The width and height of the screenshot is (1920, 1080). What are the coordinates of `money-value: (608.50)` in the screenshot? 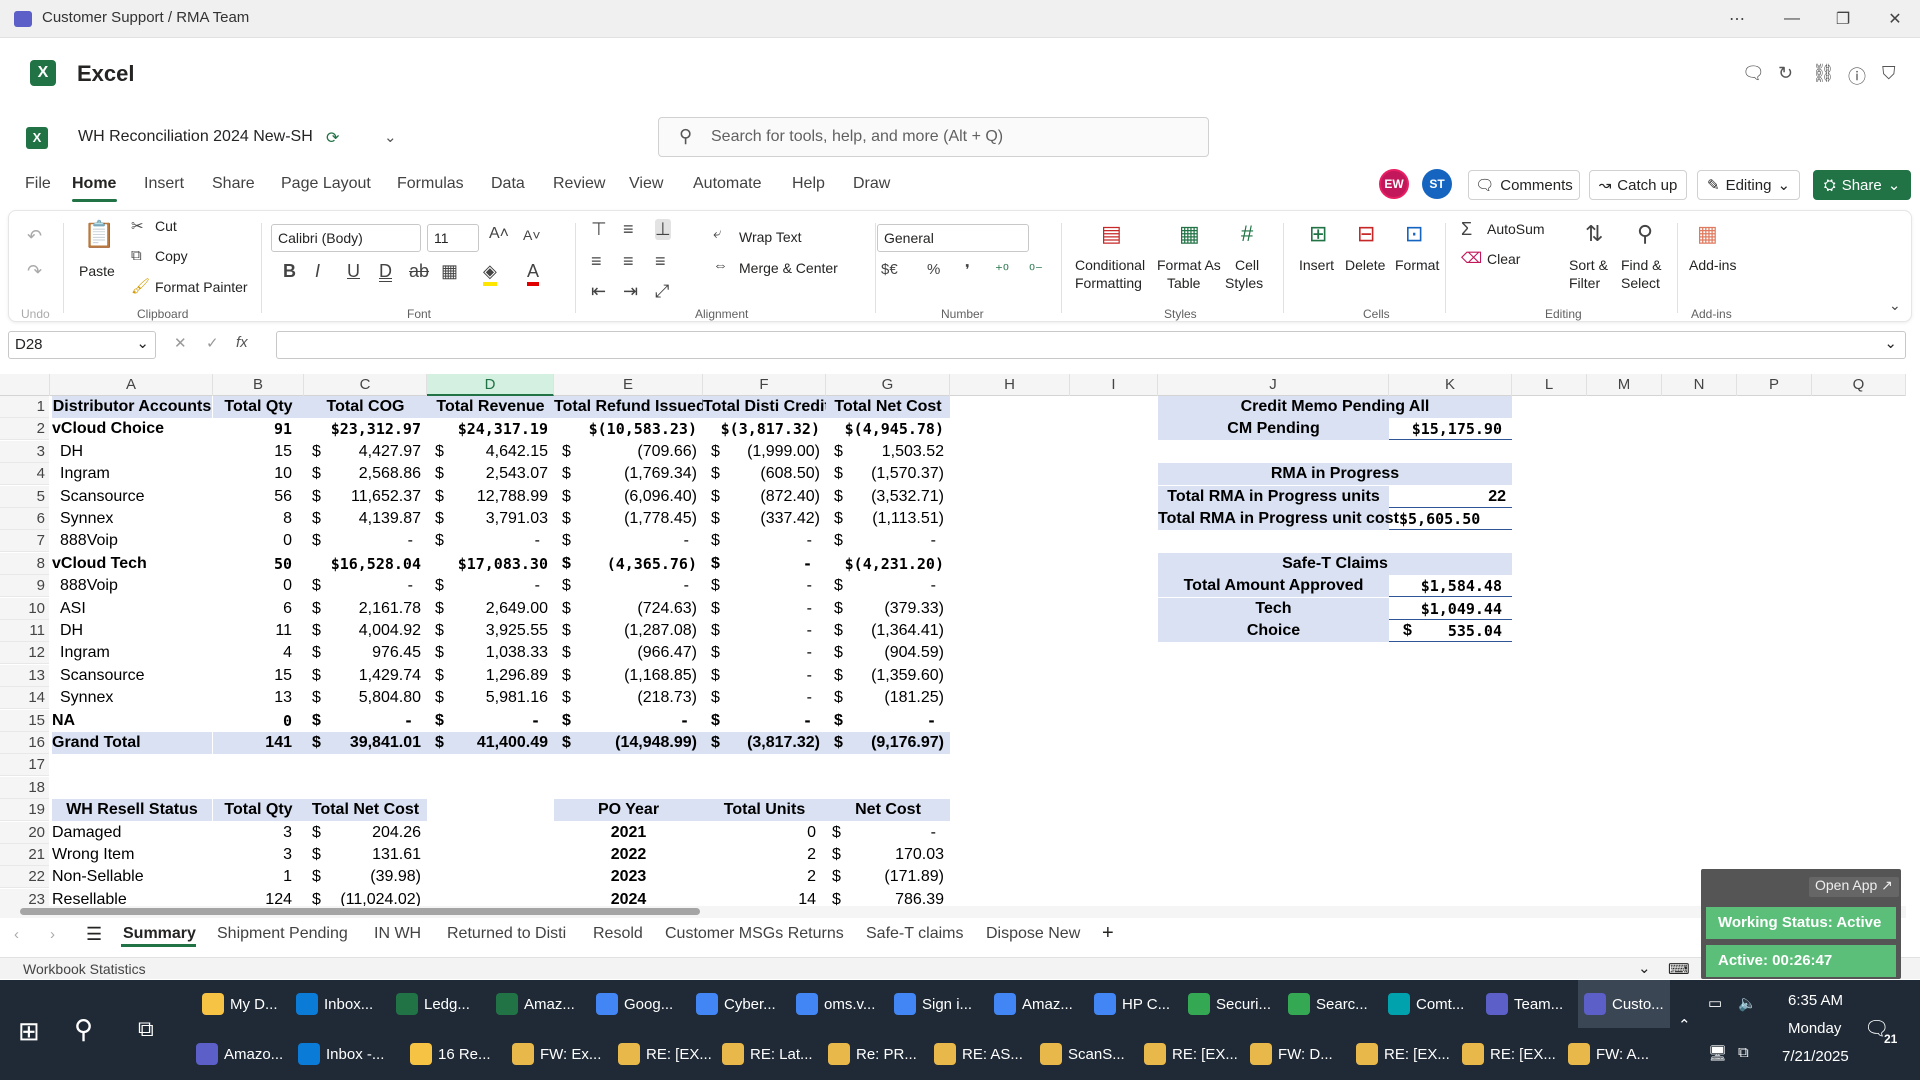 It's located at (764, 474).